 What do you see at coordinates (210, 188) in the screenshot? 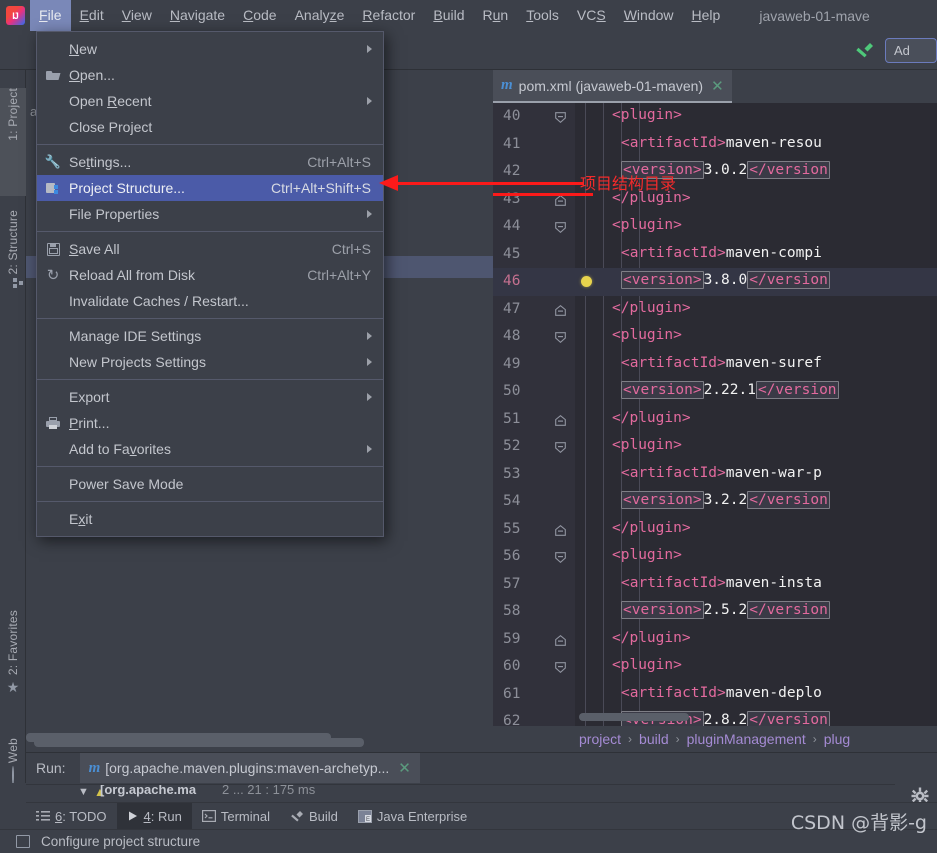
I see `file-menu-item-project-structure: Project Structure... Ctrl+Alt+Shift+S` at bounding box center [210, 188].